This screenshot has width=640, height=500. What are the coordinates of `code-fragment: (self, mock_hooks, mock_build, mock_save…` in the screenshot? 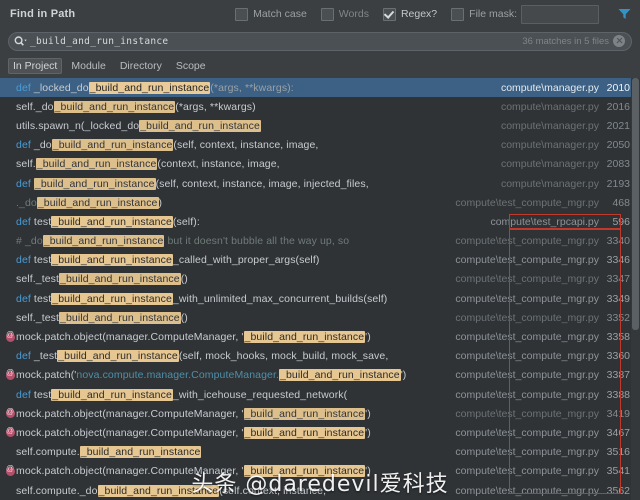 It's located at (283, 356).